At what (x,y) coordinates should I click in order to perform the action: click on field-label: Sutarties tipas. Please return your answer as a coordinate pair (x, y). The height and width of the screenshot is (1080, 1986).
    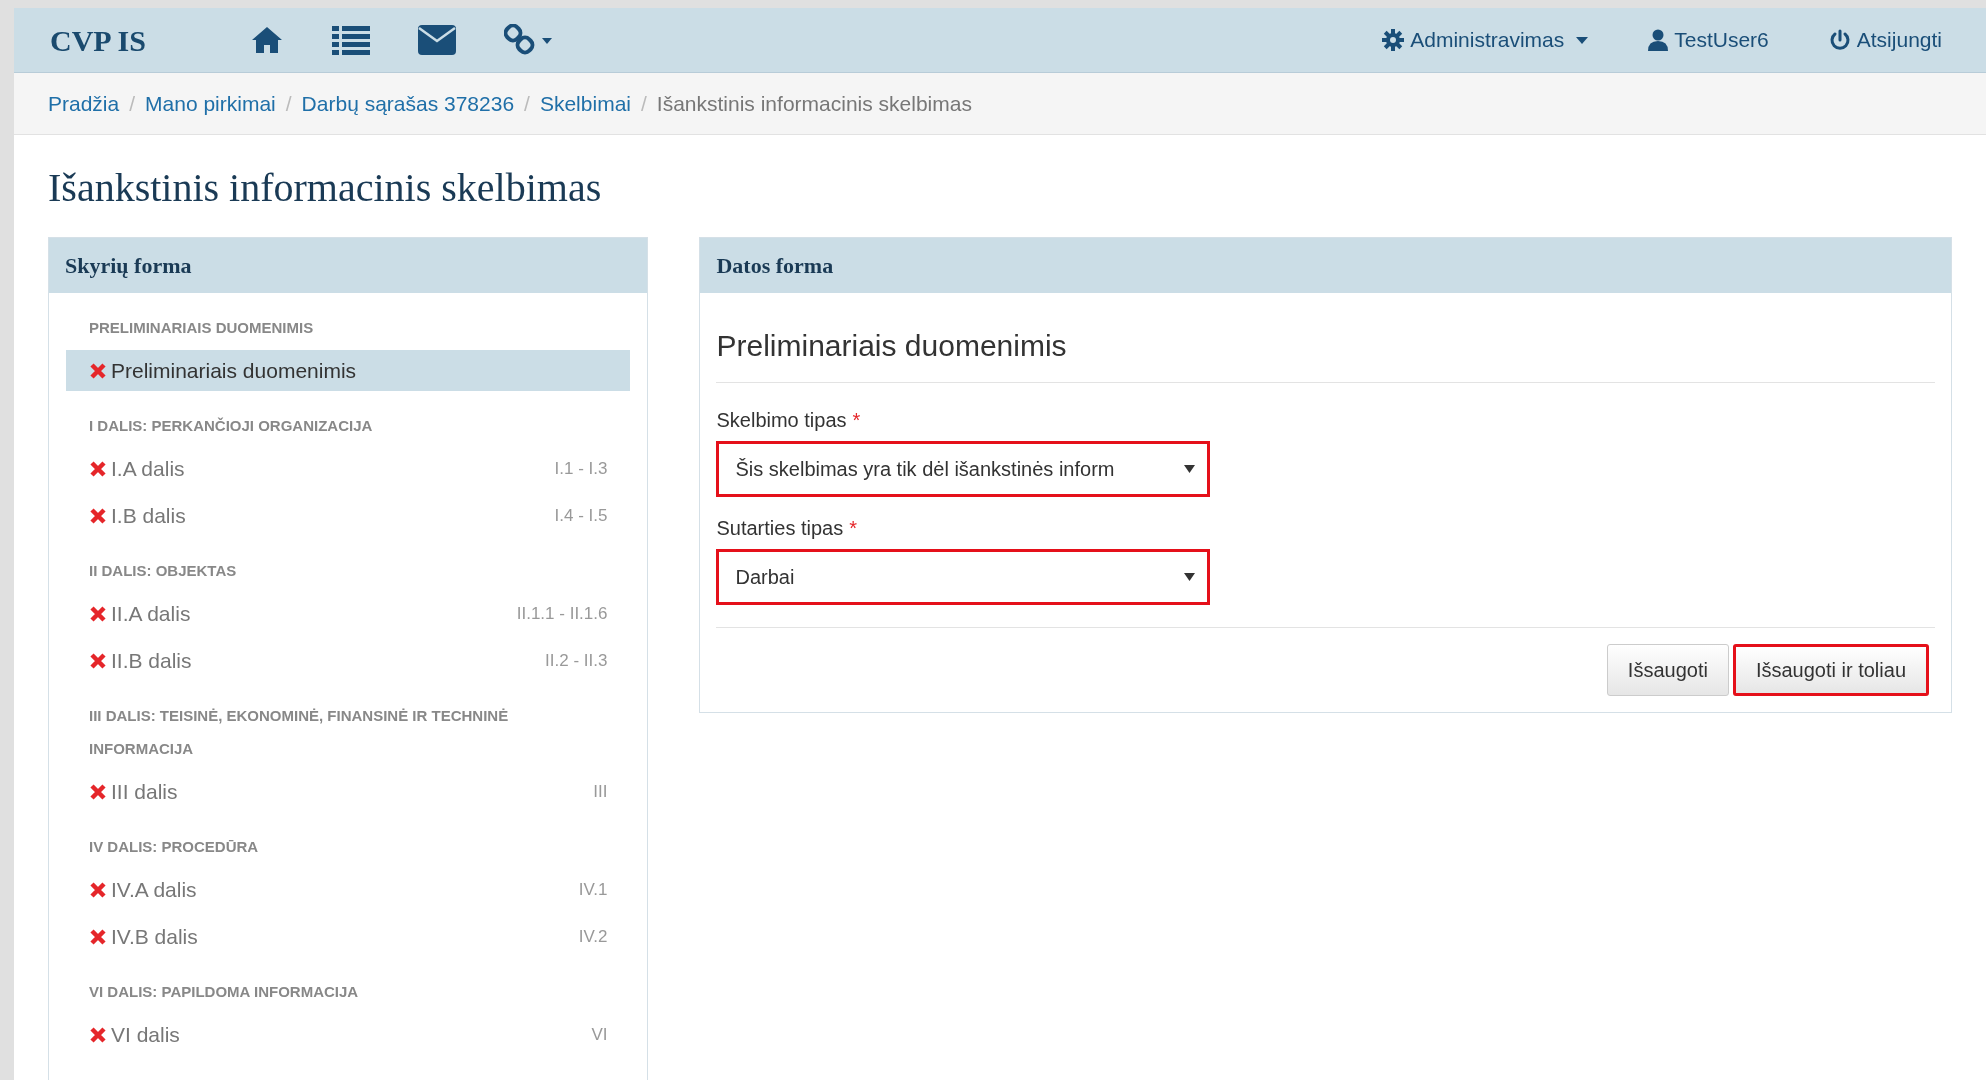
    Looking at the image, I should click on (780, 528).